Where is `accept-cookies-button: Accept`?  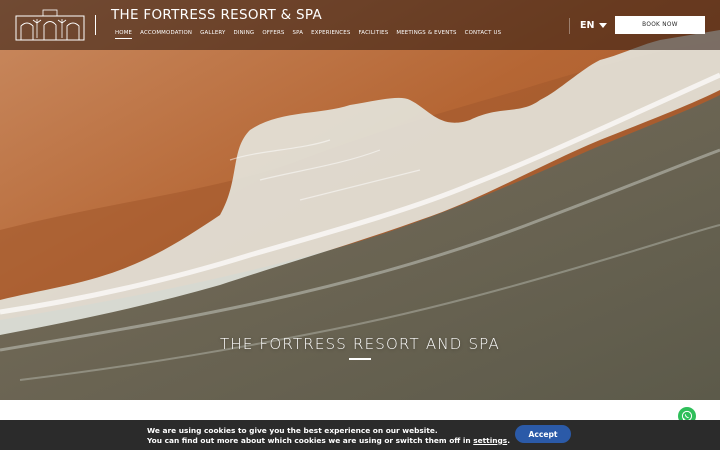
accept-cookies-button: Accept is located at coordinates (543, 434).